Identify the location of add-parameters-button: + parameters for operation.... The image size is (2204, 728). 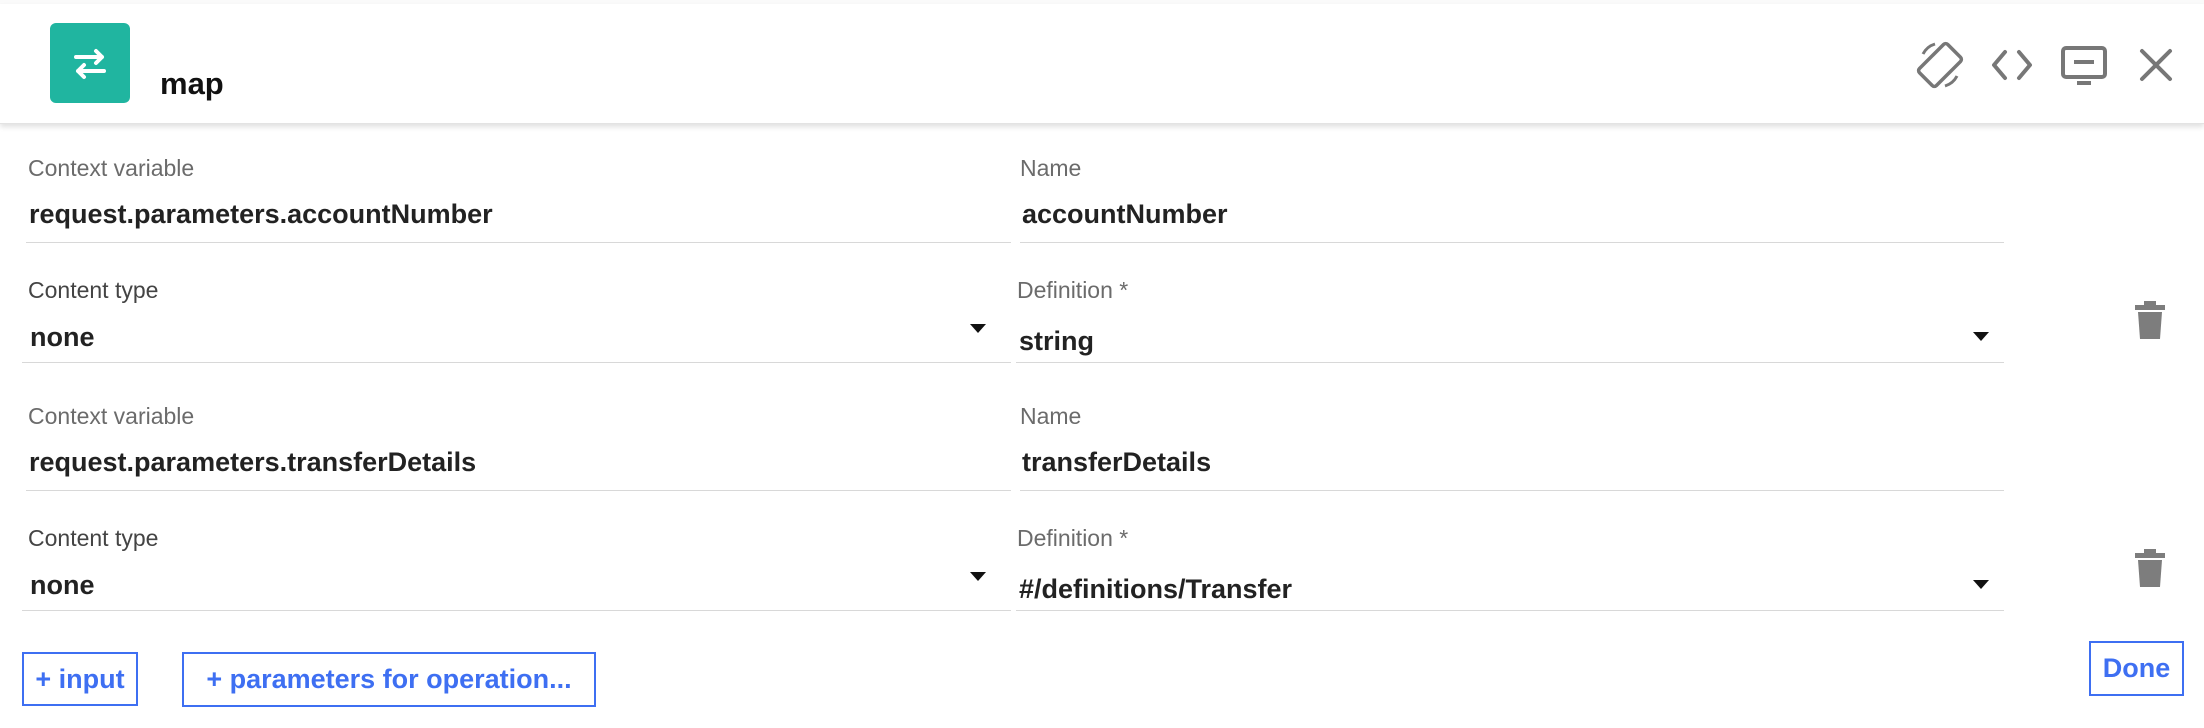
(389, 679).